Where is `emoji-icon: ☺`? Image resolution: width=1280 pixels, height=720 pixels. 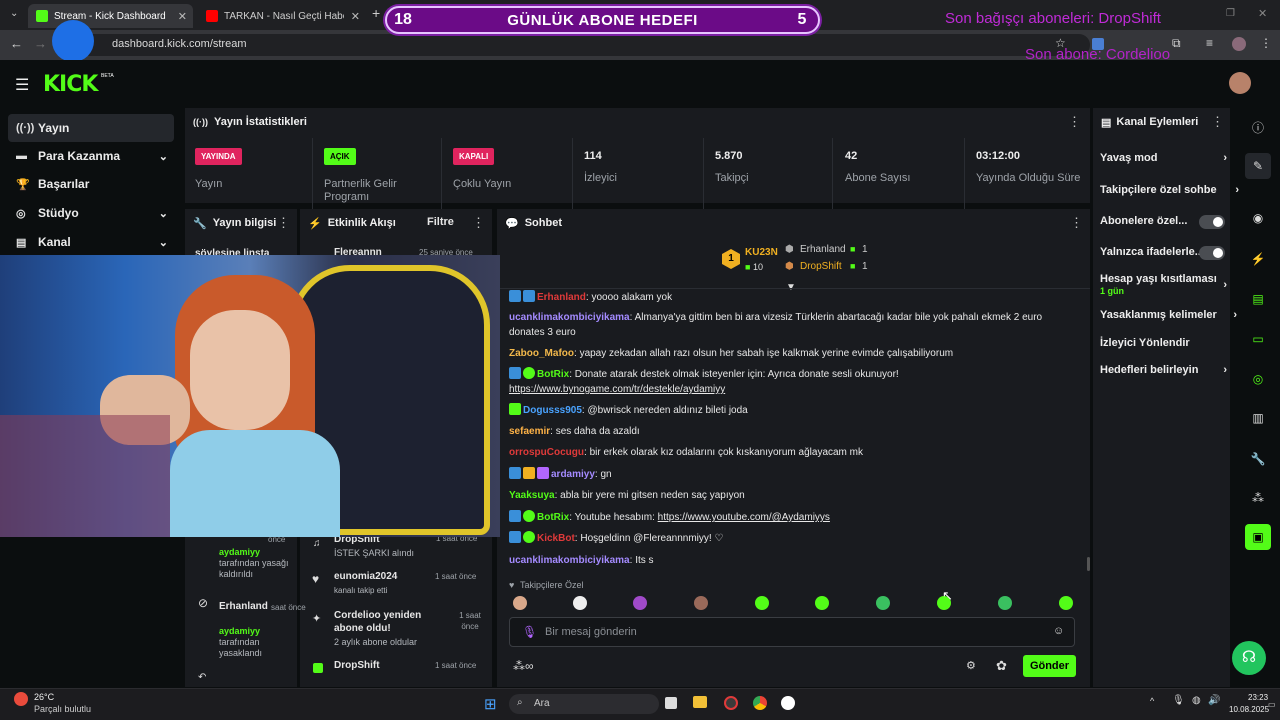 emoji-icon: ☺ is located at coordinates (1058, 631).